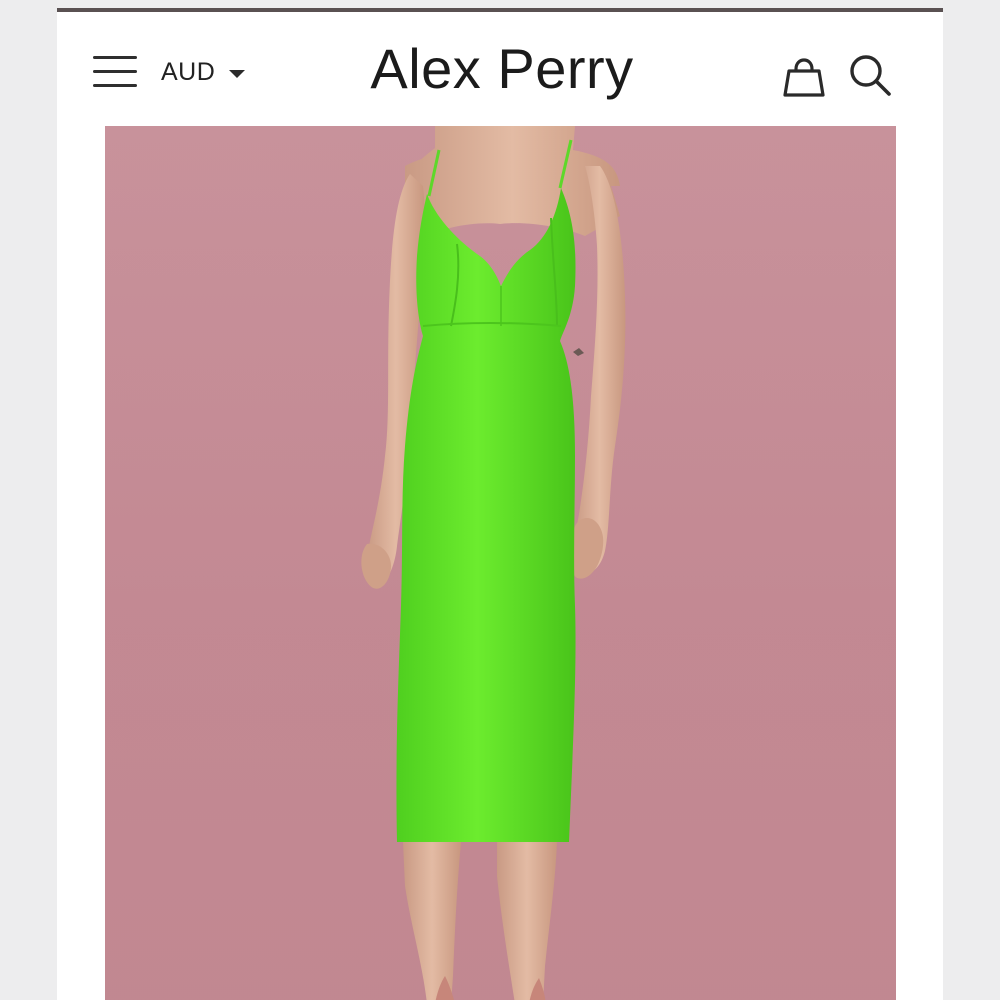 The height and width of the screenshot is (1000, 1000). I want to click on currency-selector: AUD, so click(203, 72).